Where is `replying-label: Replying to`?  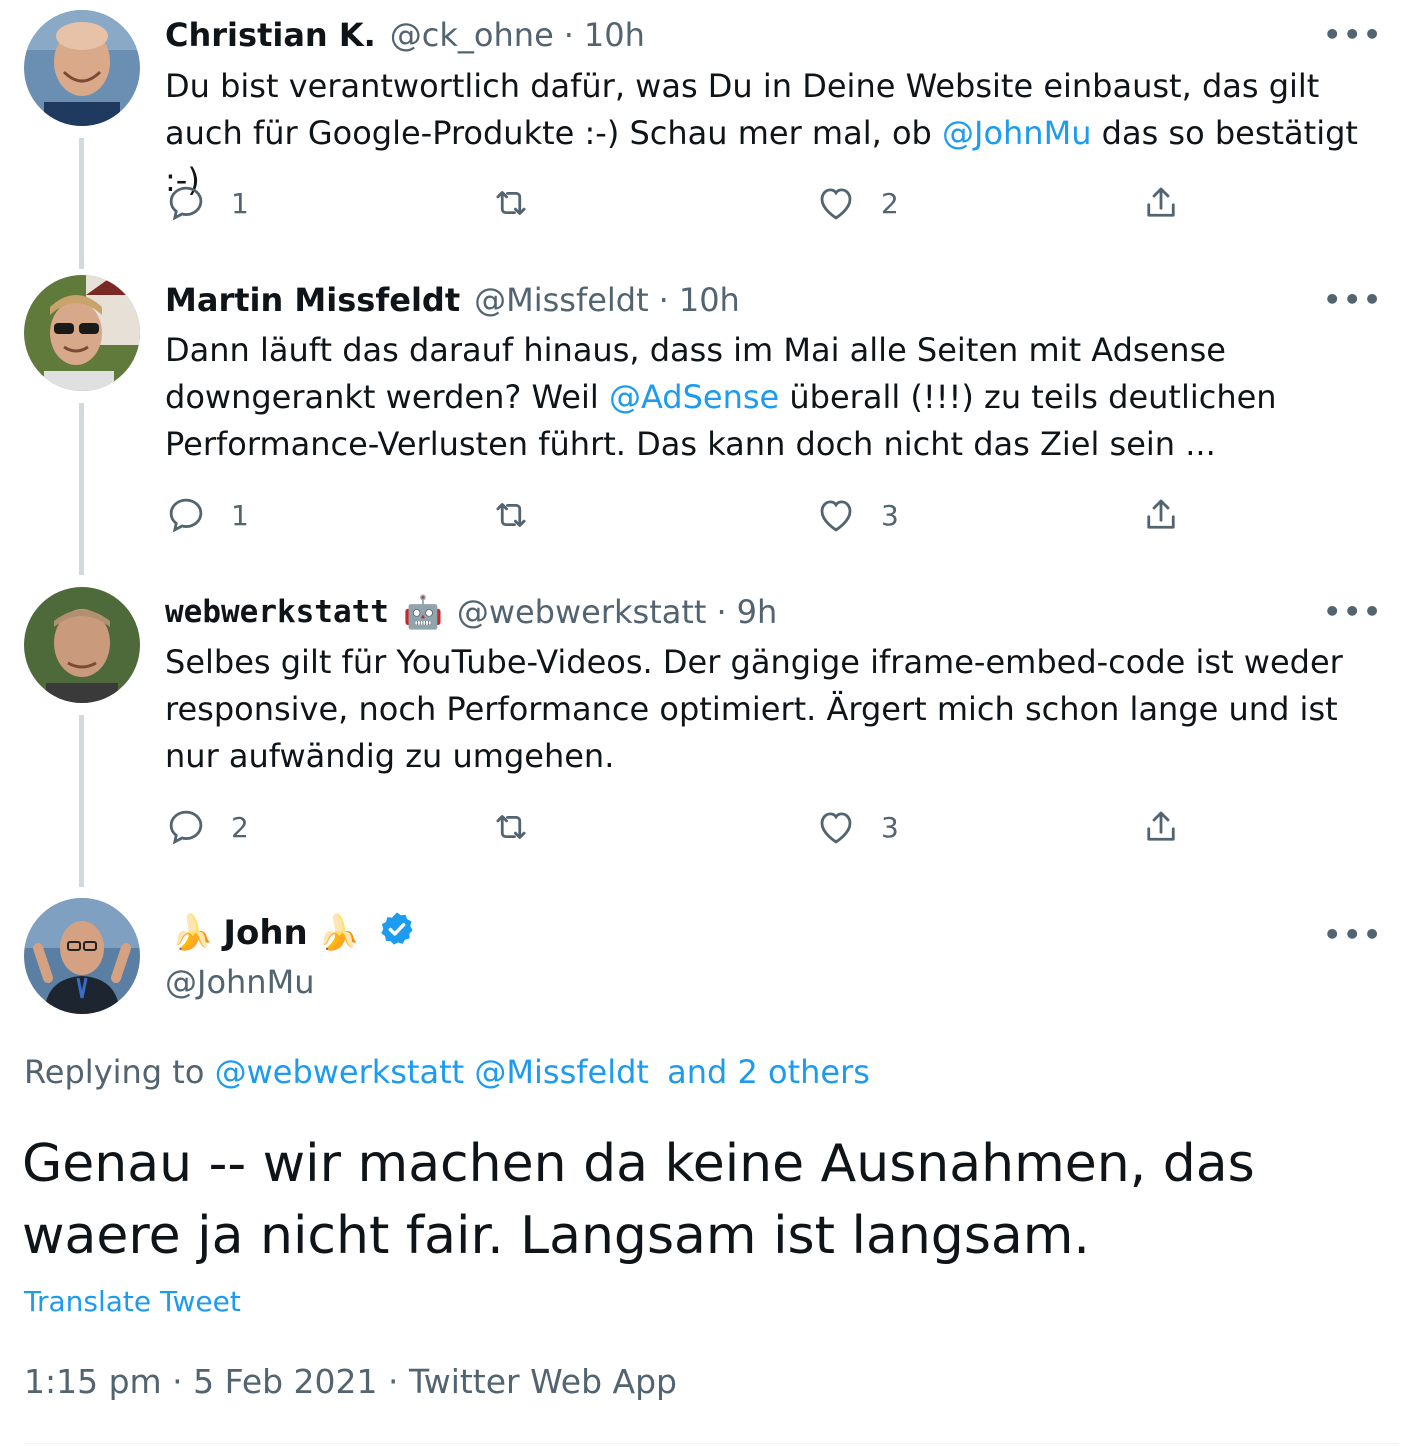 replying-label: Replying to is located at coordinates (114, 1072).